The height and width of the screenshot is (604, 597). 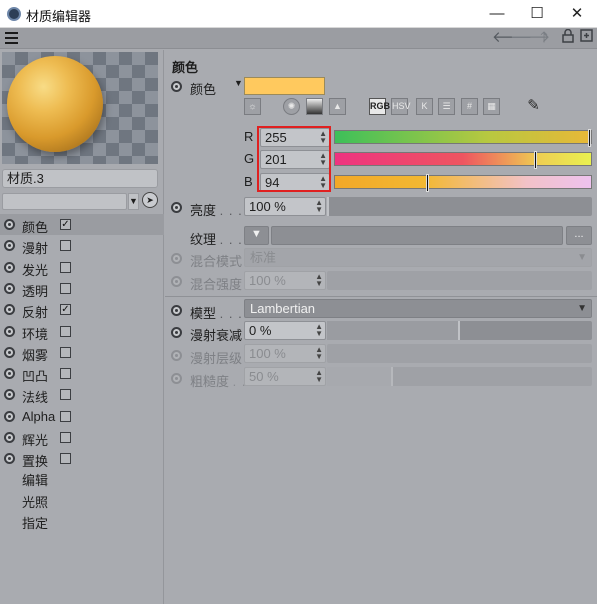 I want to click on color-anim-radio, so click(x=176, y=86).